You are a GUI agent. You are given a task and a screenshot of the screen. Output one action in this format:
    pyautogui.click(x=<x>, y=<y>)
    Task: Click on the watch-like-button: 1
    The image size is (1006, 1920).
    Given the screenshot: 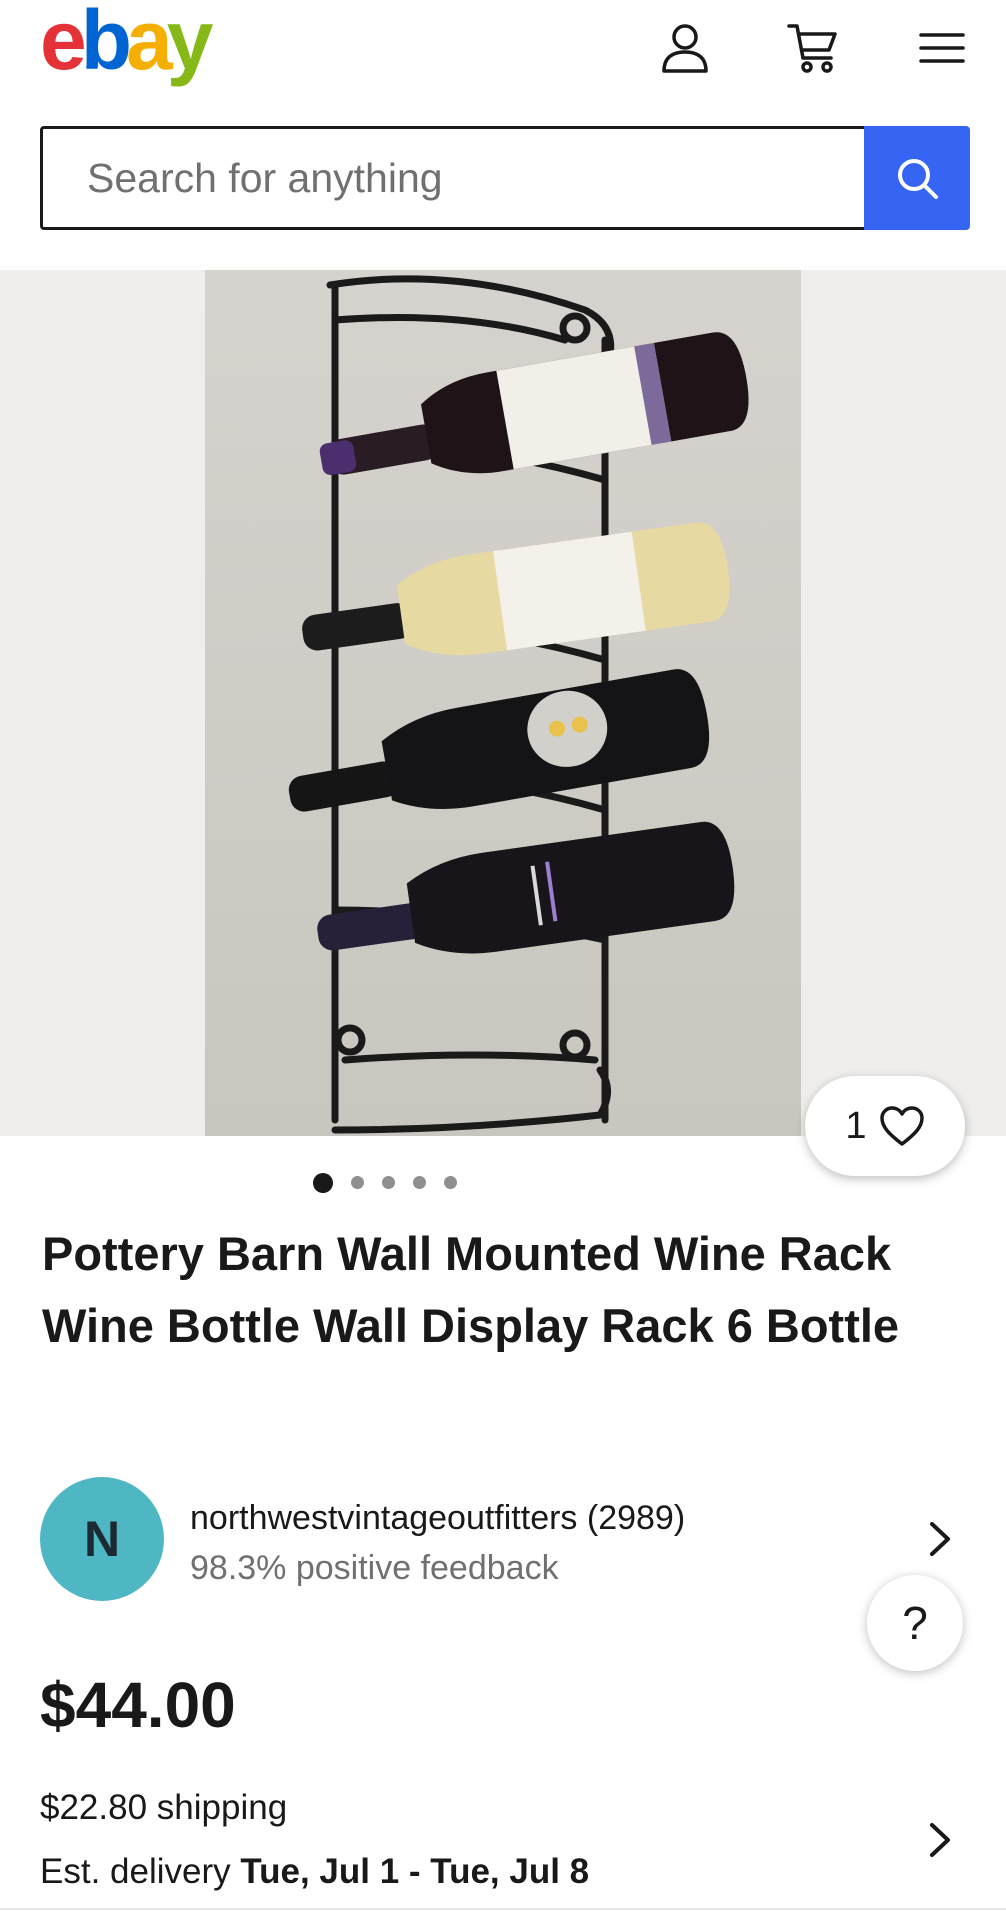 What is the action you would take?
    pyautogui.click(x=885, y=1126)
    